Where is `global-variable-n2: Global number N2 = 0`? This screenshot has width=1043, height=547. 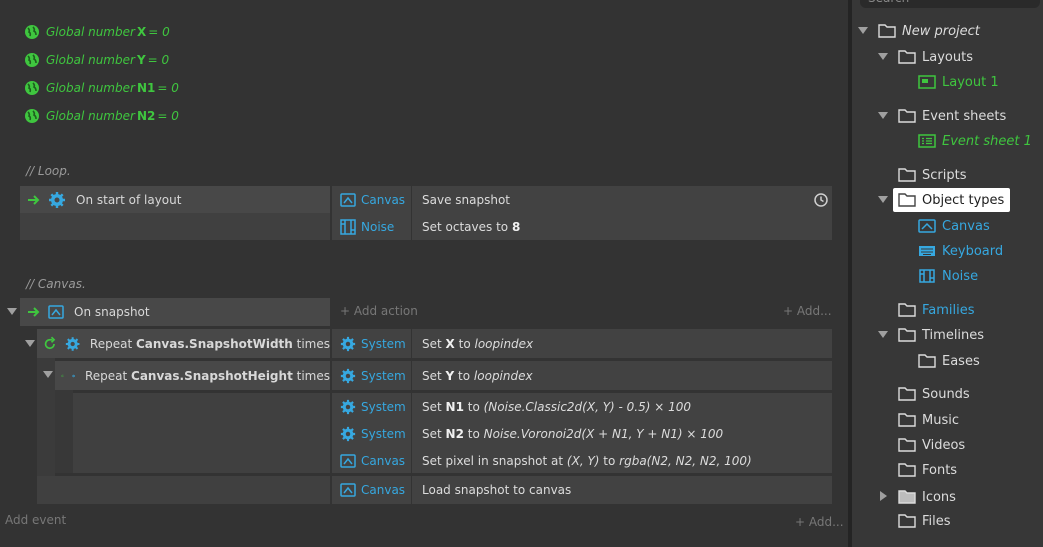
global-variable-n2: Global number N2 = 0 is located at coordinates (101, 116).